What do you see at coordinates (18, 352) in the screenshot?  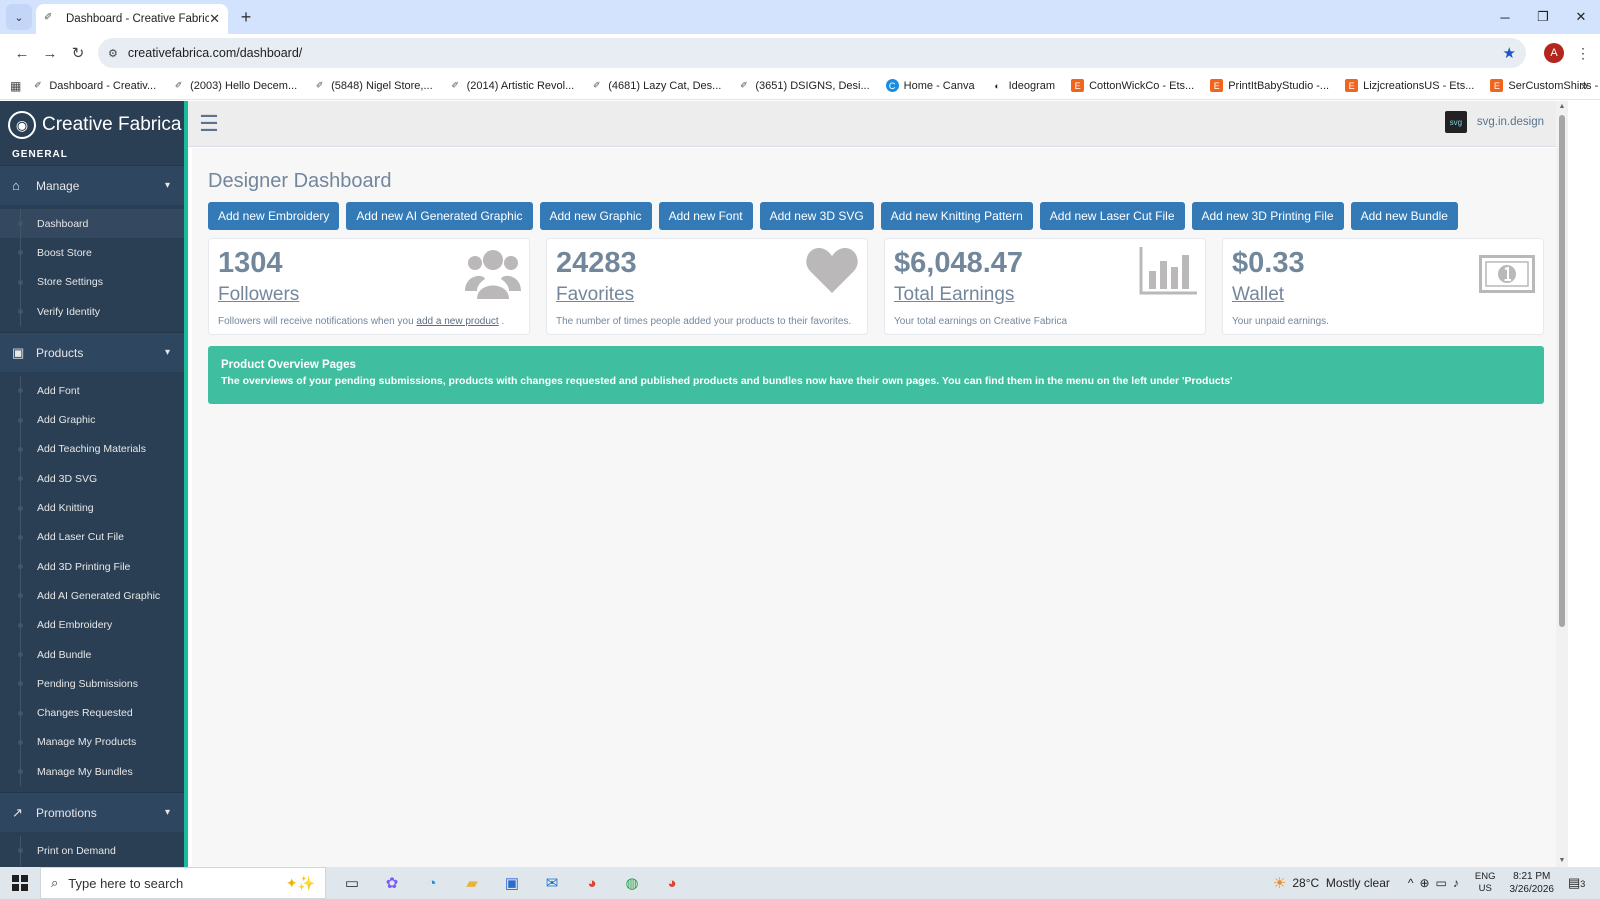 I see `image-icon: ▣` at bounding box center [18, 352].